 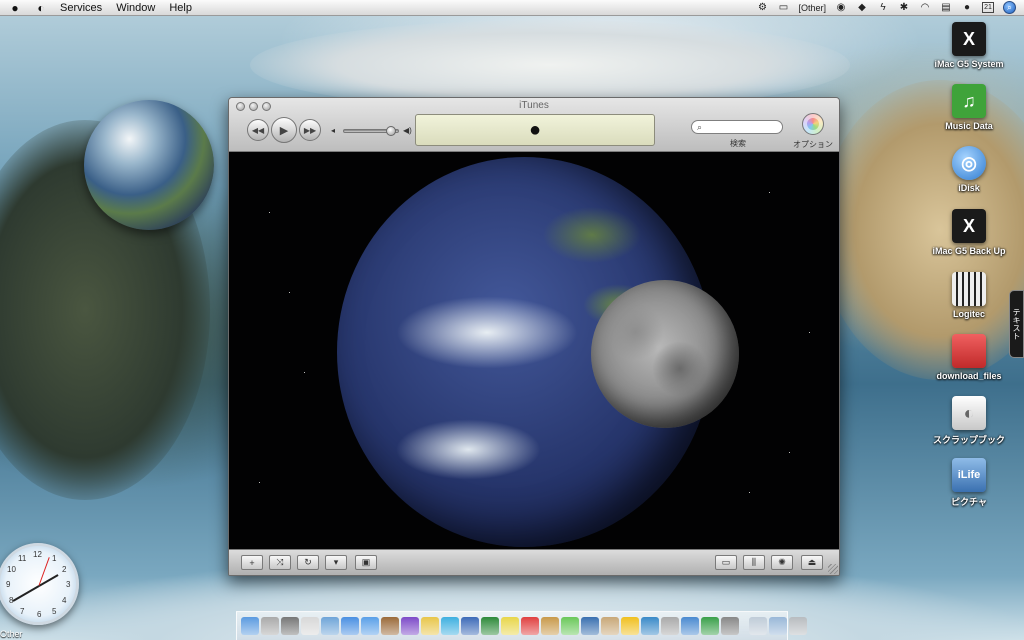 I want to click on desktop-icon-music-data: ♫ Music Data, so click(x=969, y=107).